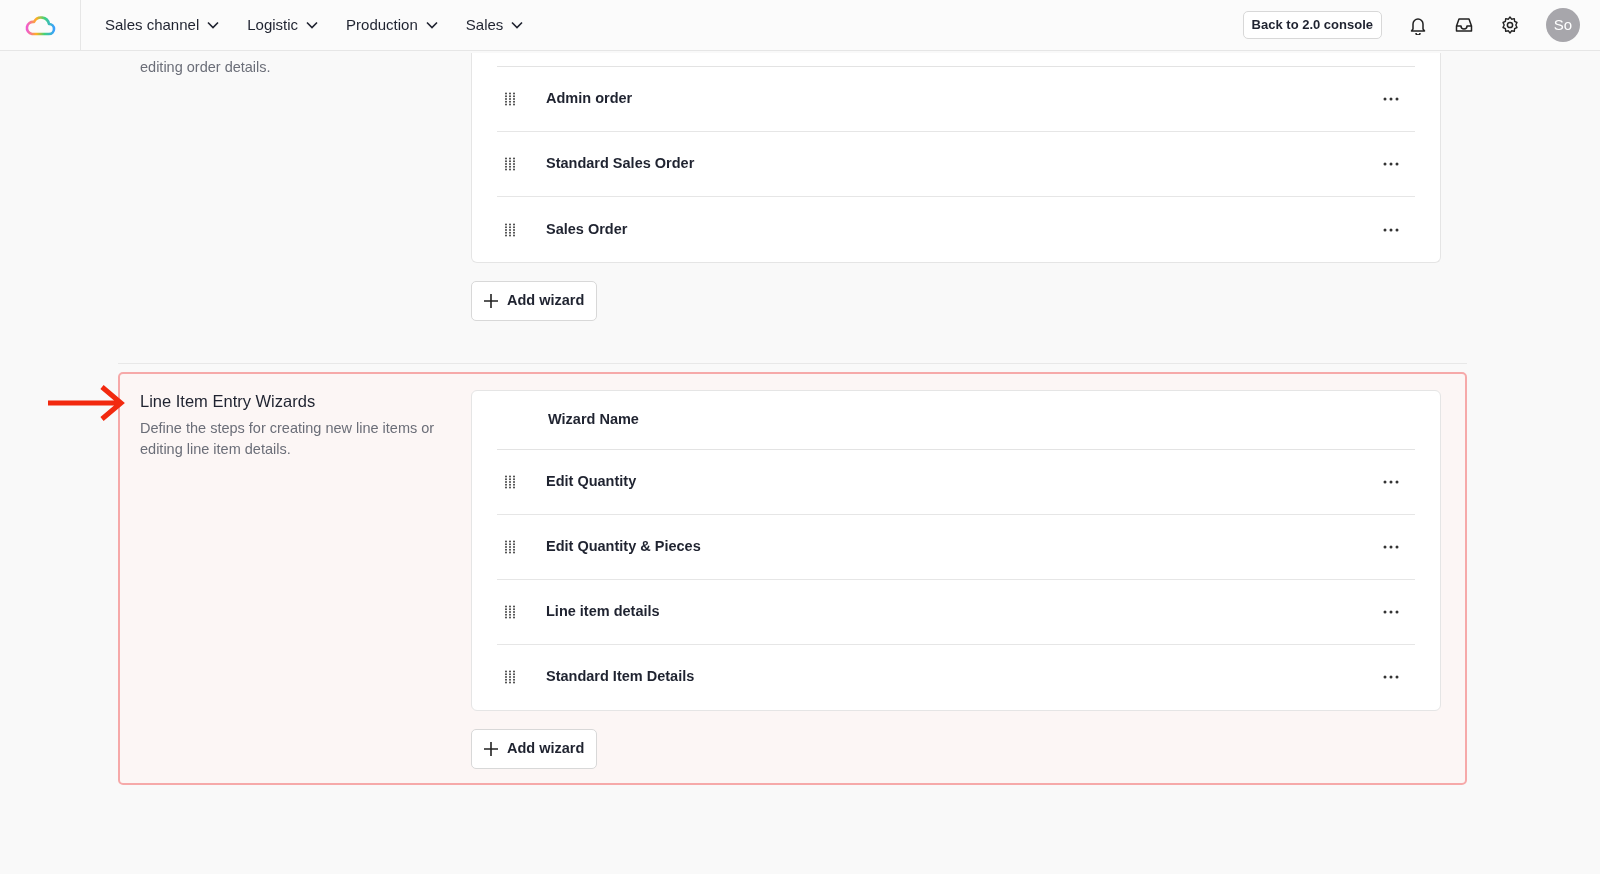 The width and height of the screenshot is (1600, 874). Describe the element at coordinates (40, 25) in the screenshot. I see `logo-icon` at that location.